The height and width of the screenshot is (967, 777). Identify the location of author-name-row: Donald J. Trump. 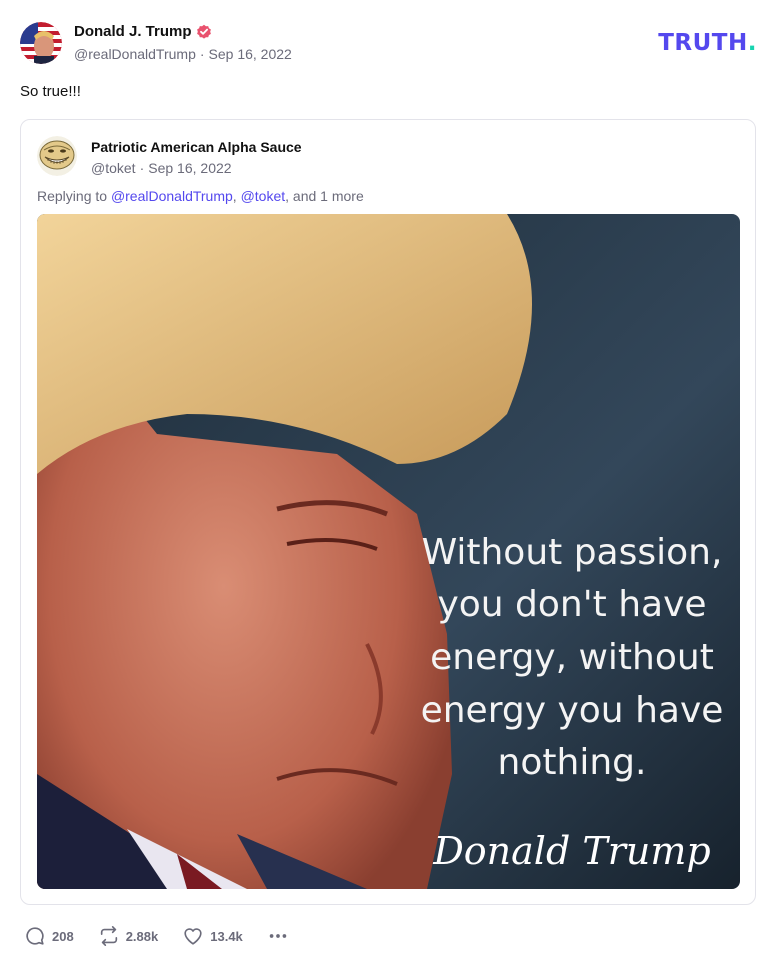
(143, 31).